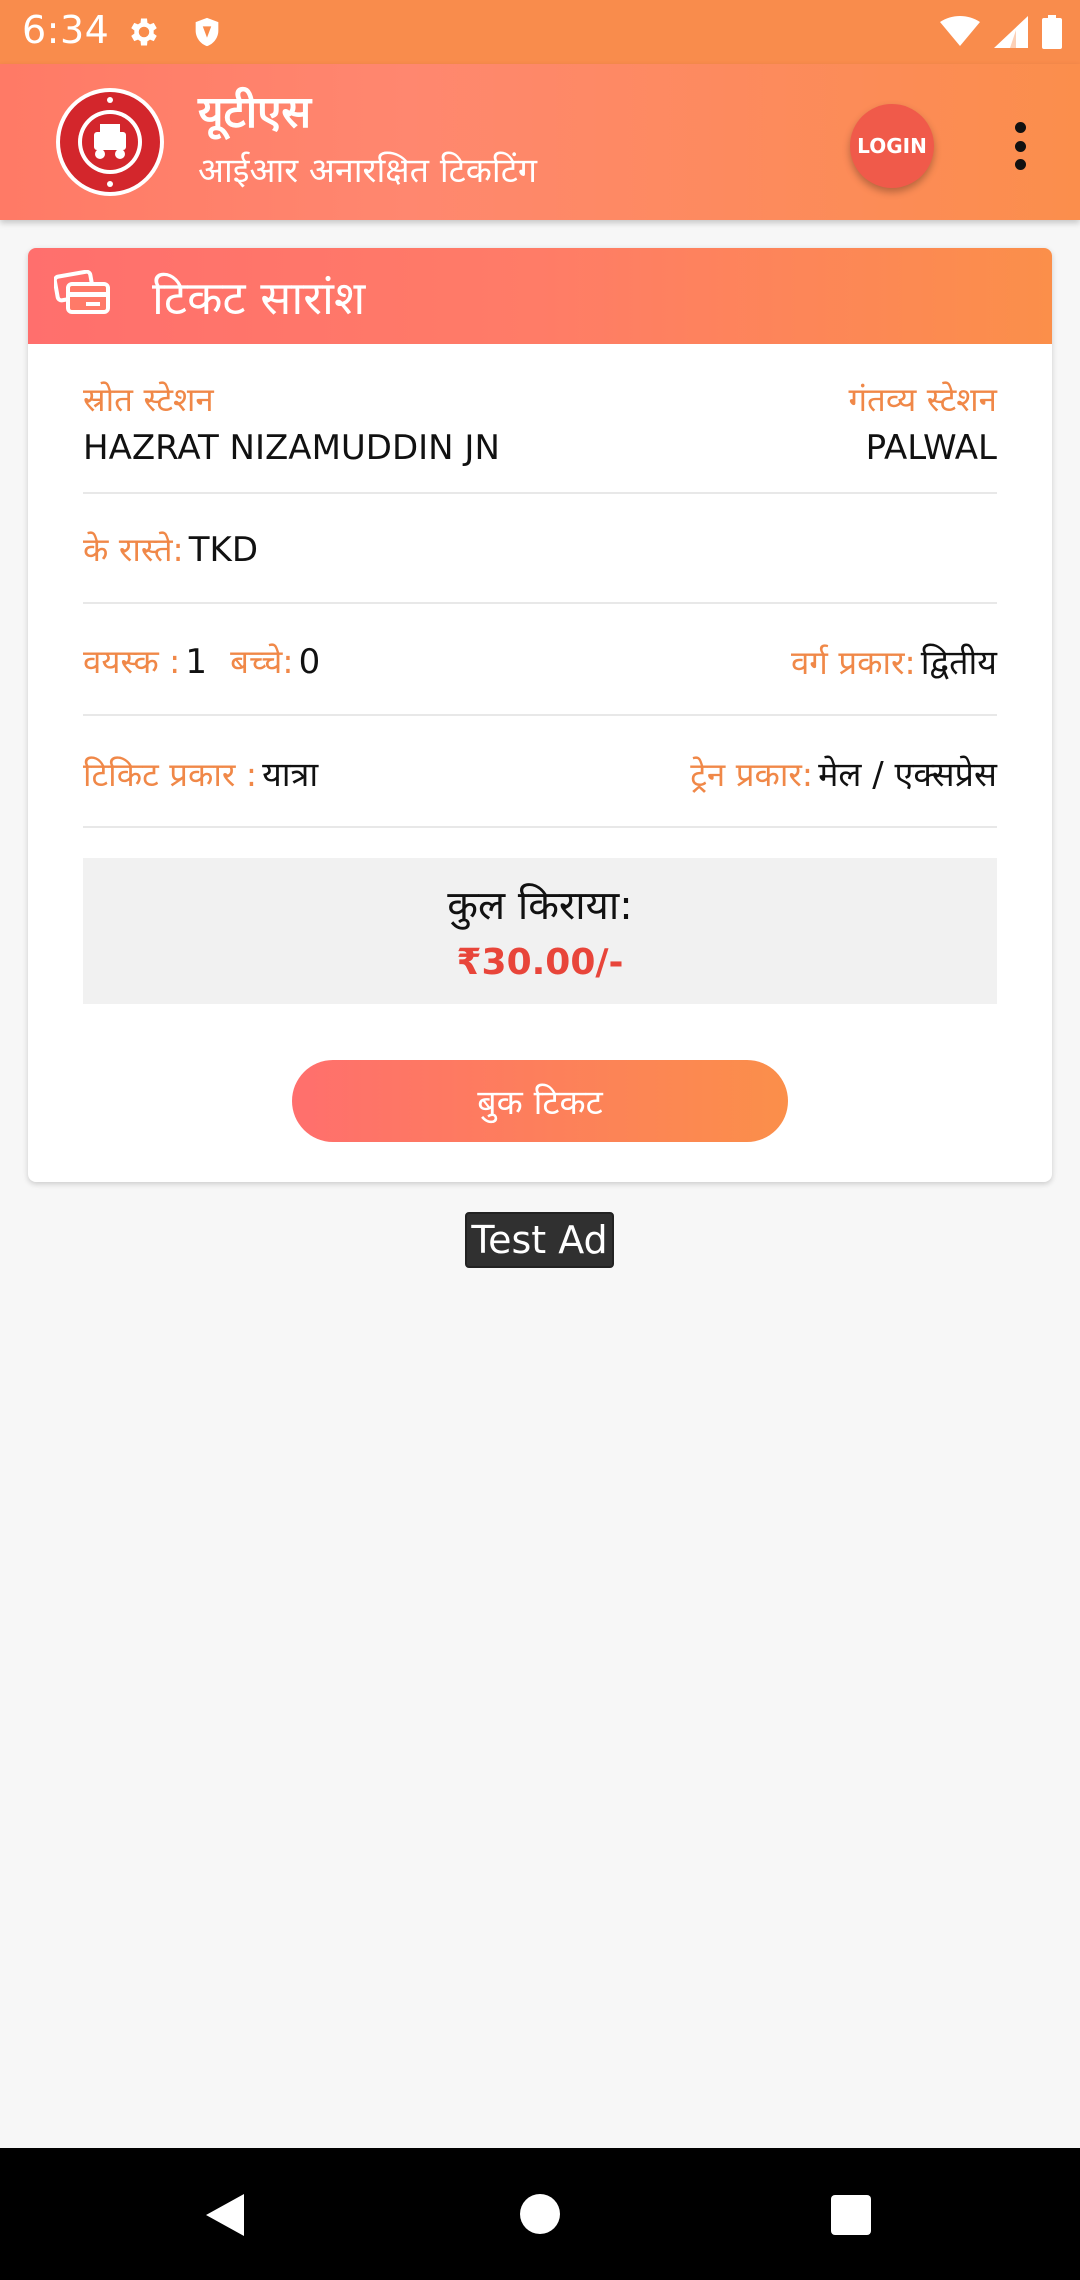  I want to click on ticket-type-value: यात्रा, so click(290, 775).